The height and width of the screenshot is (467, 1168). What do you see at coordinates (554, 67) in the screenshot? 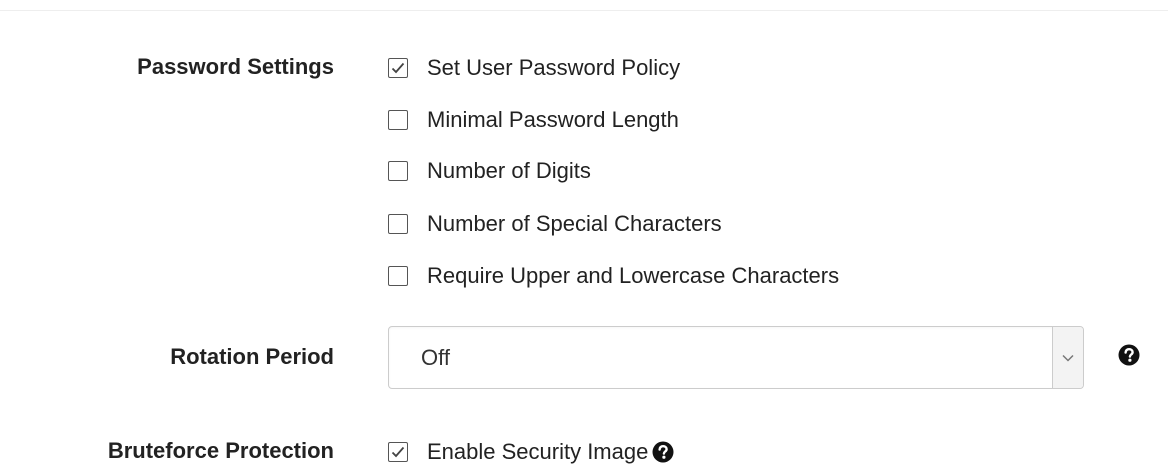
I see `set-user-password-policy-label: Set User Password Policy` at bounding box center [554, 67].